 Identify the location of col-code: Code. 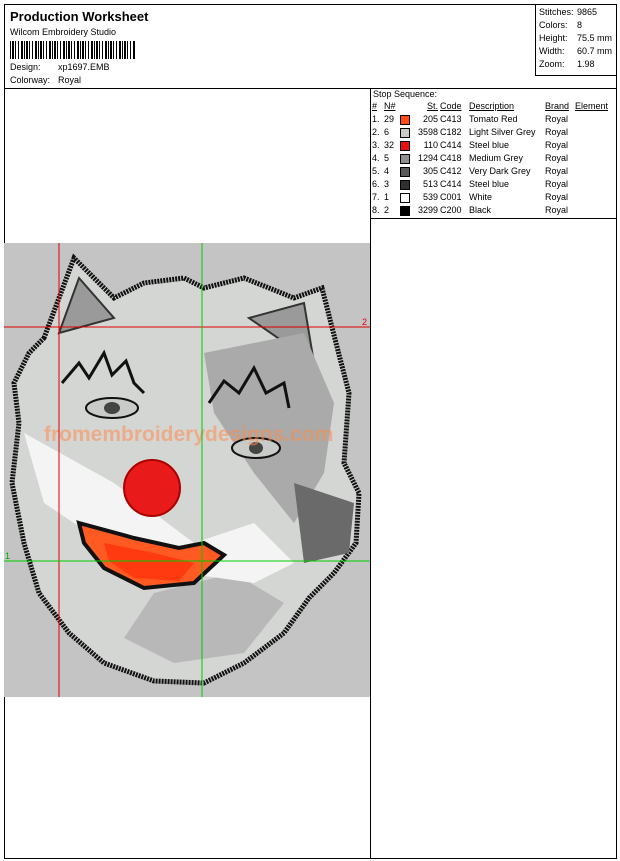
(451, 106).